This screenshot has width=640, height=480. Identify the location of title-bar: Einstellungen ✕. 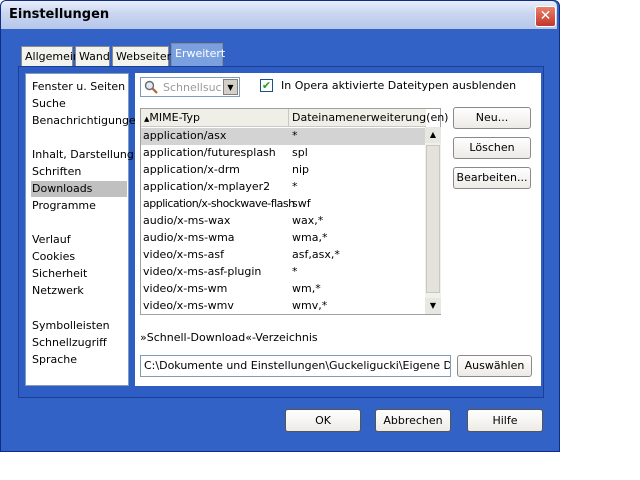
(279, 15).